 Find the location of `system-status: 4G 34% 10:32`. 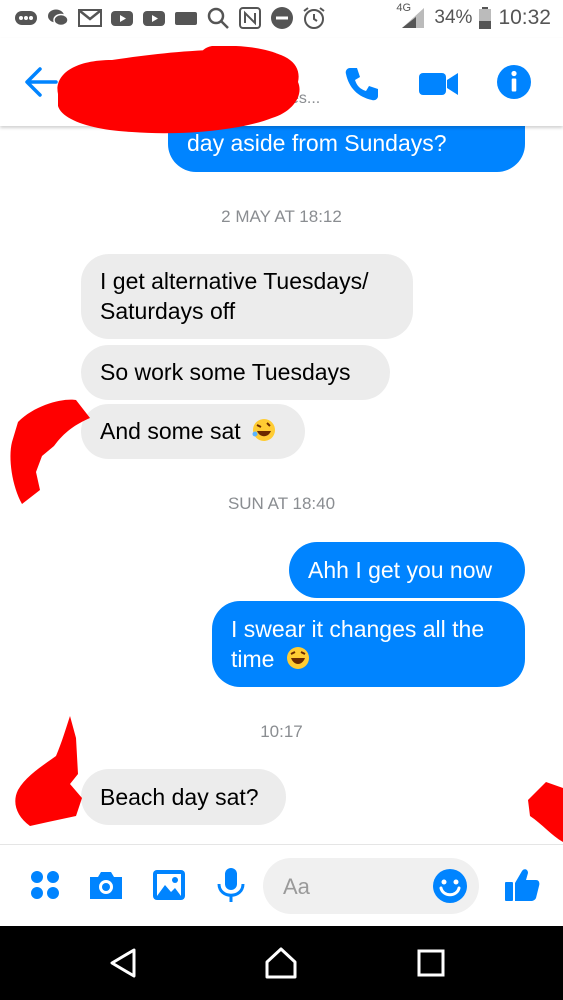

system-status: 4G 34% 10:32 is located at coordinates (473, 16).